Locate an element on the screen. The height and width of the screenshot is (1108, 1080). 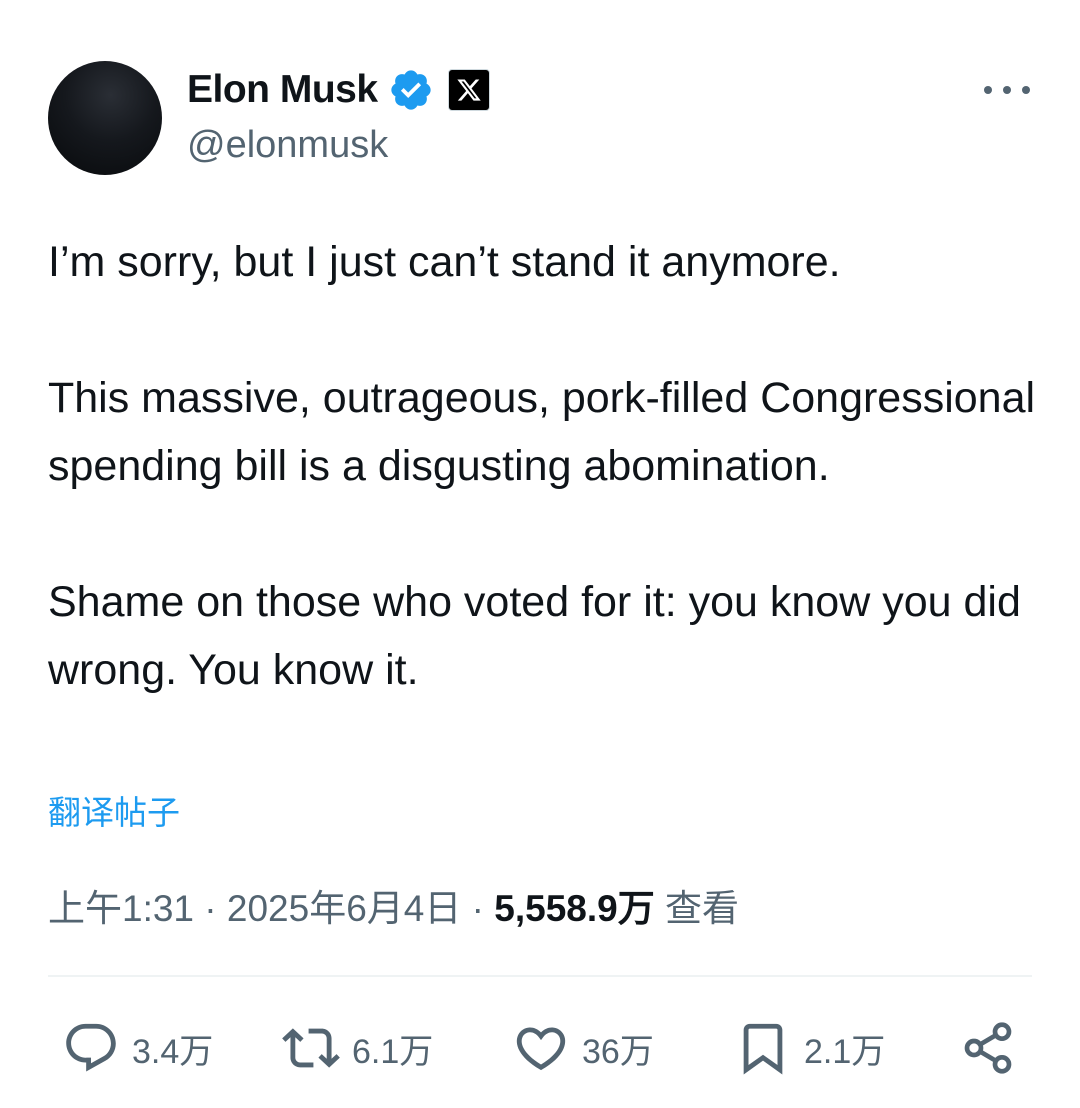
avatar is located at coordinates (105, 118).